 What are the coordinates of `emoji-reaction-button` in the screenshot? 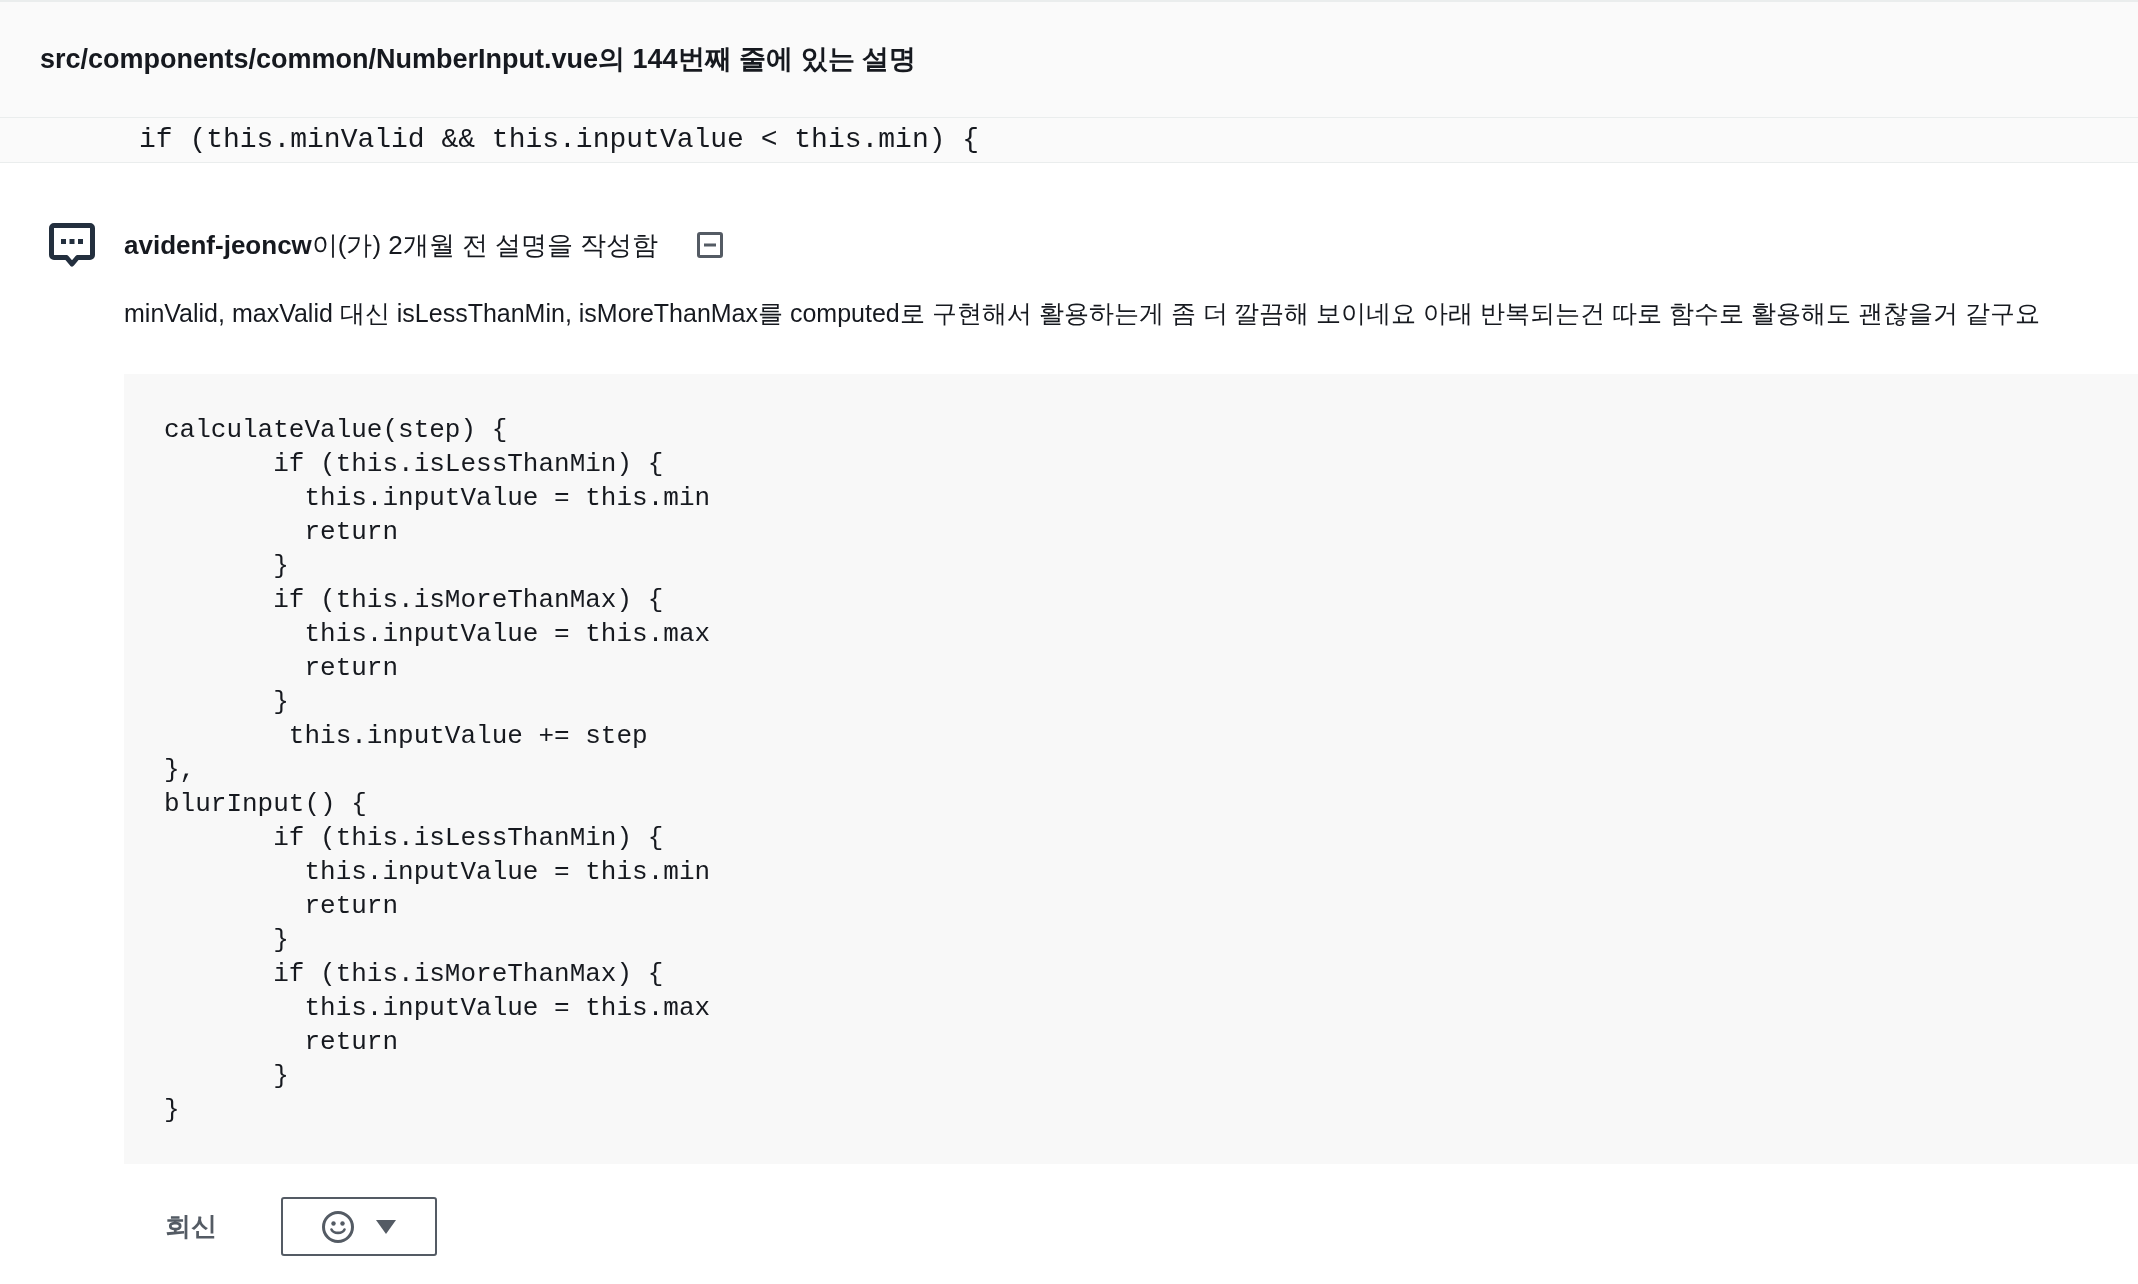 It's located at (359, 1226).